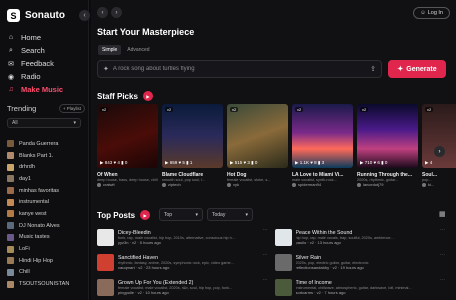 The width and height of the screenshot is (456, 300). I want to click on sidebar-item-feedback: ✉ Feedback, so click(46, 63).